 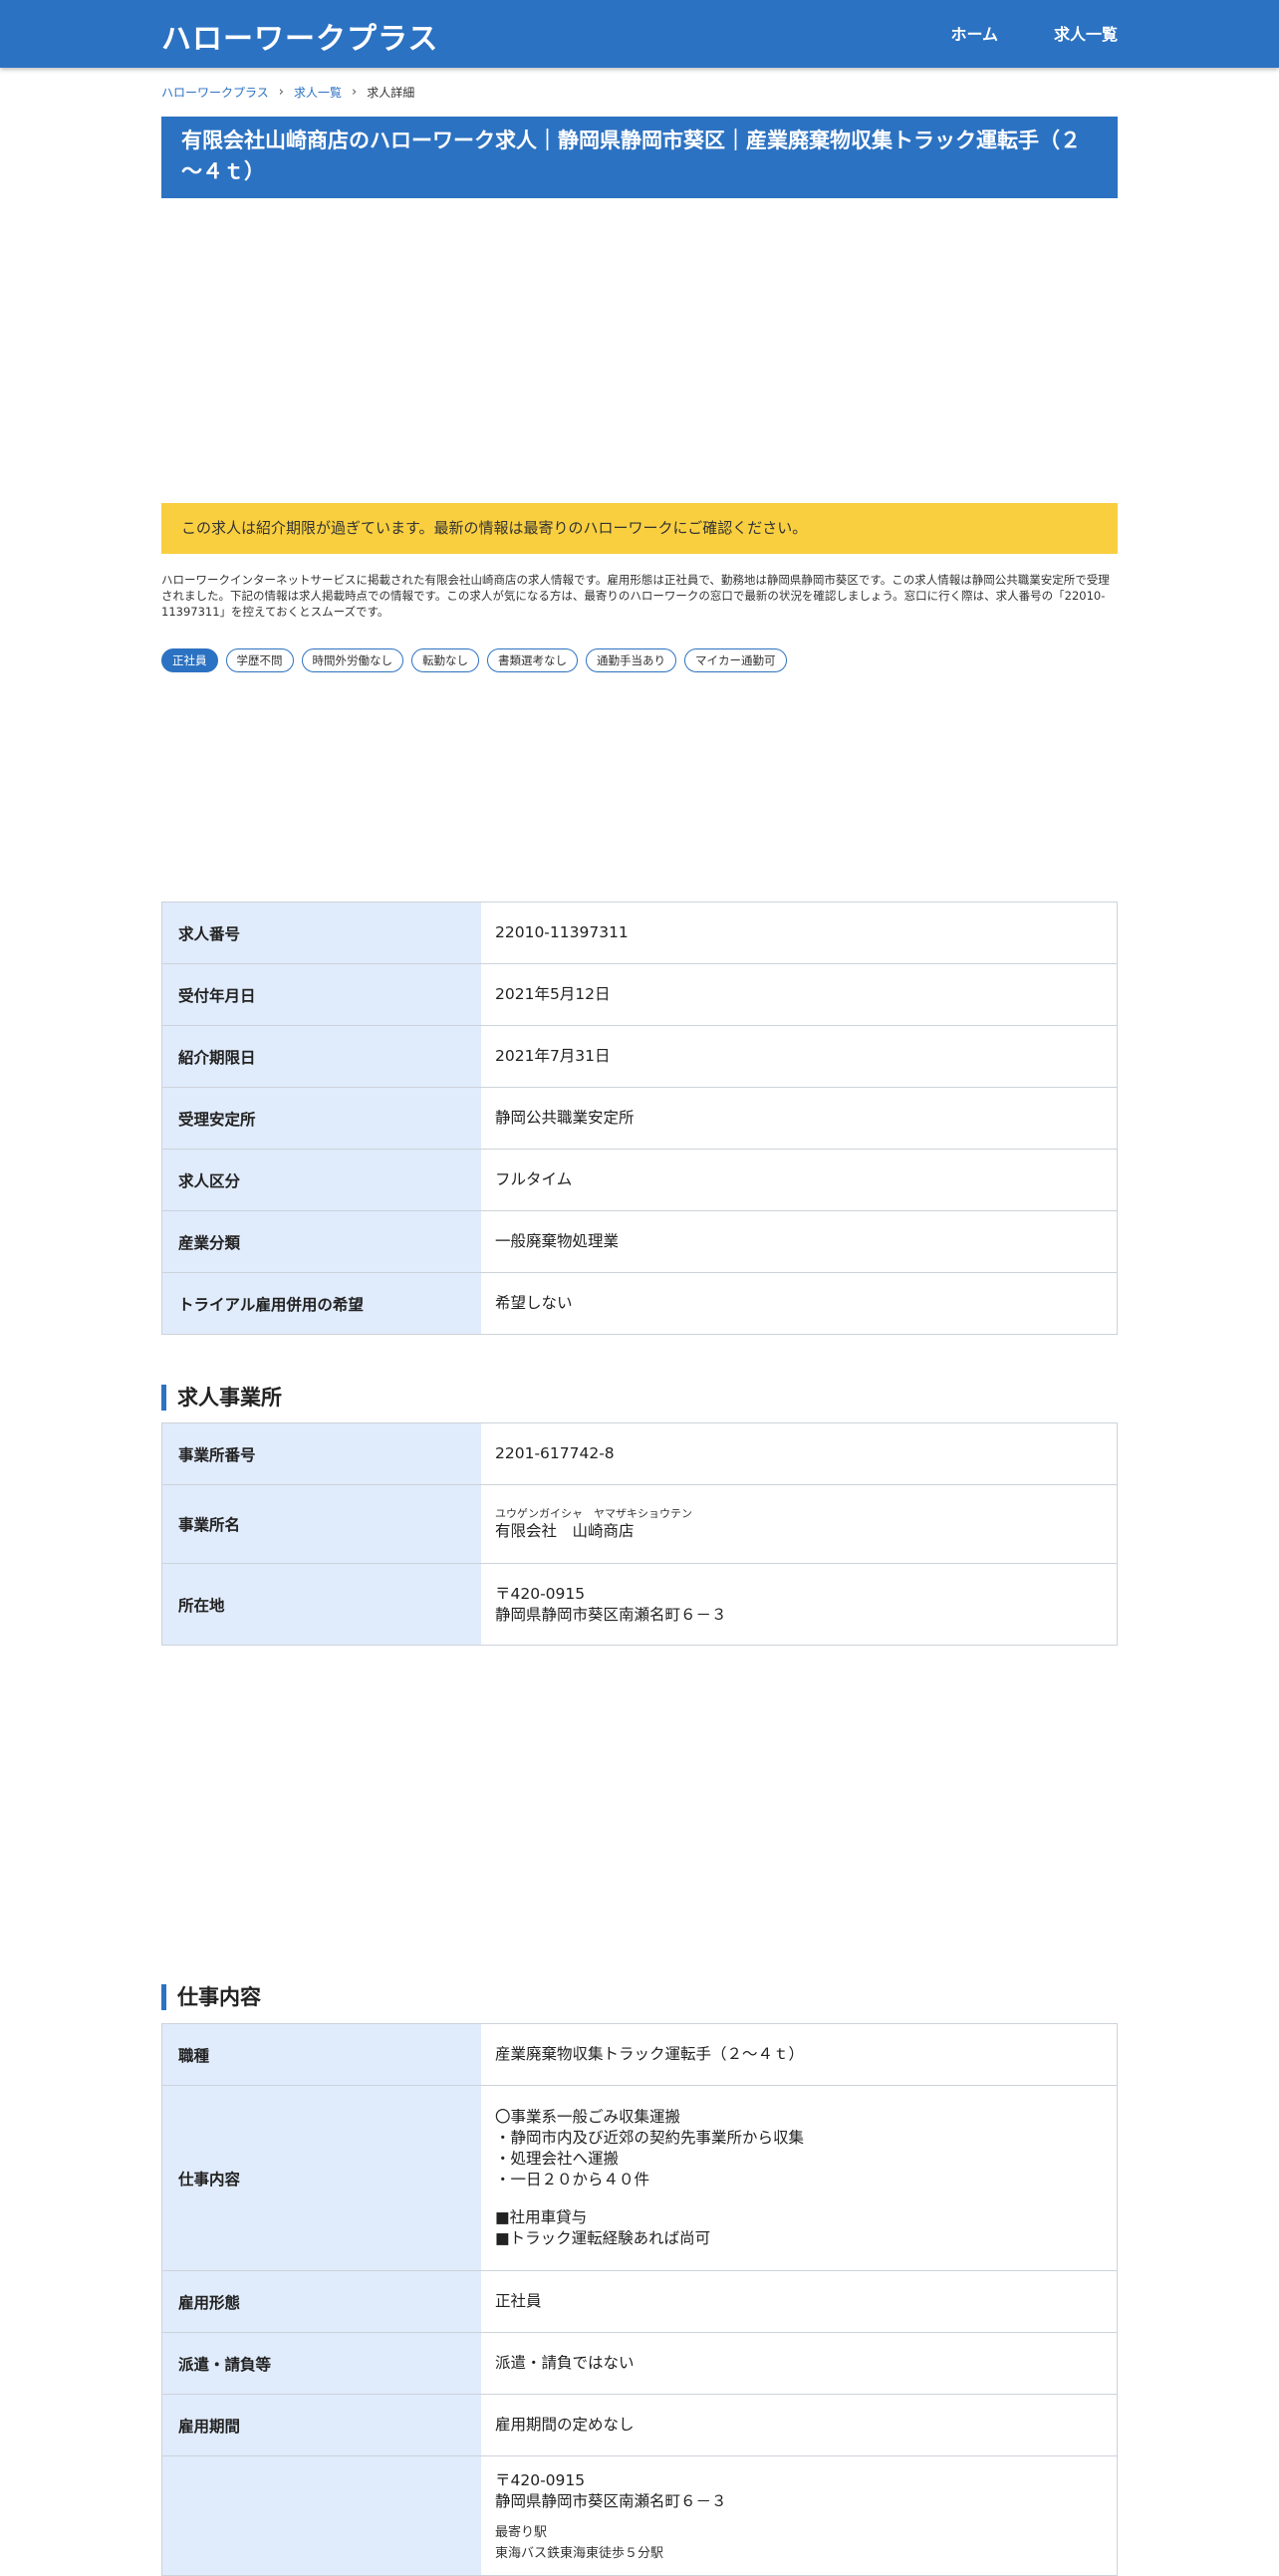 I want to click on table-row: 事業所番号 2201-617742-8, so click(x=639, y=1453).